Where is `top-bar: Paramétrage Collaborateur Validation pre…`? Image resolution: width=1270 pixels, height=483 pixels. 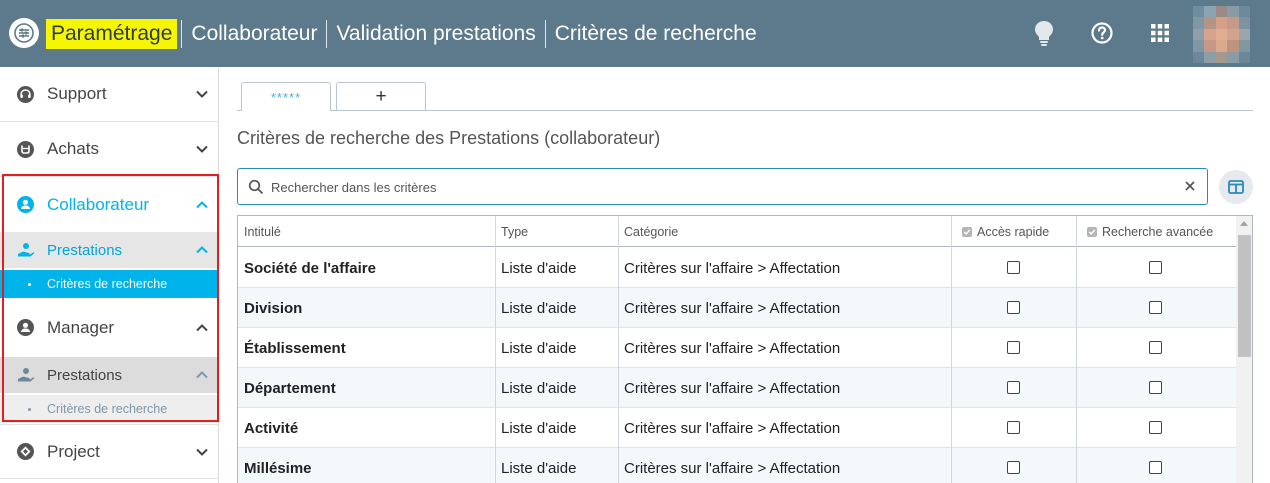
top-bar: Paramétrage Collaborateur Validation pre… is located at coordinates (635, 33).